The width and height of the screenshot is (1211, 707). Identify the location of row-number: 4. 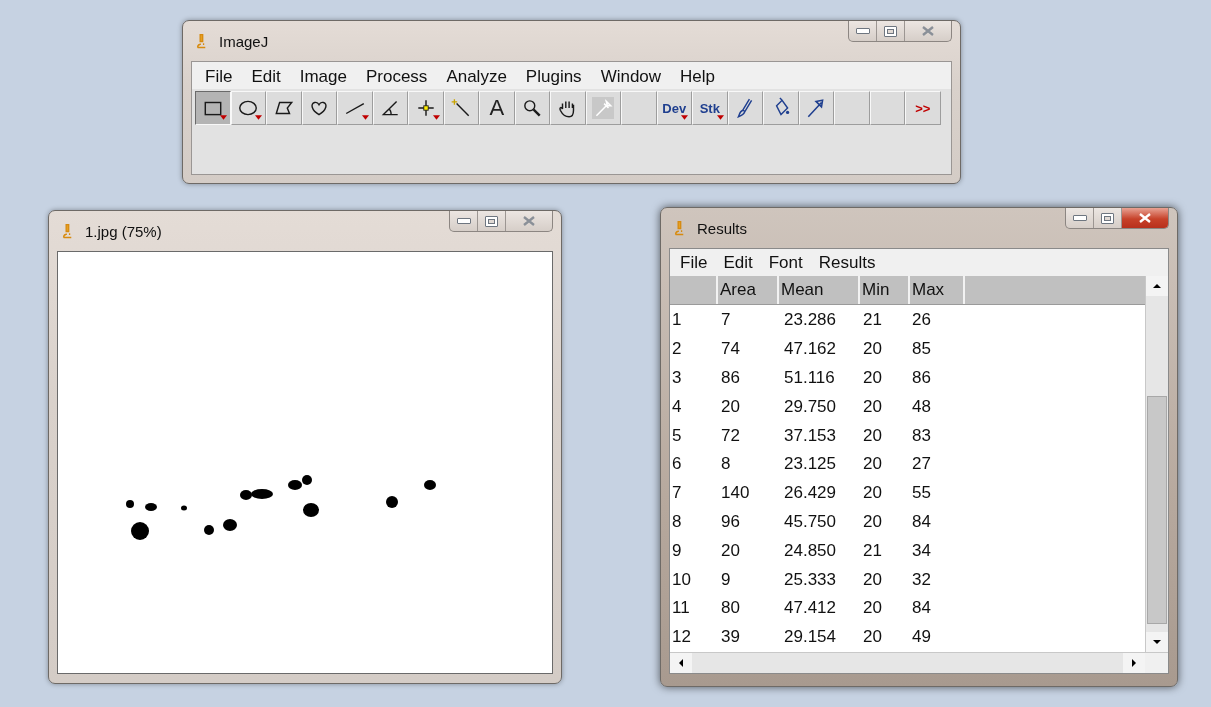
(677, 406).